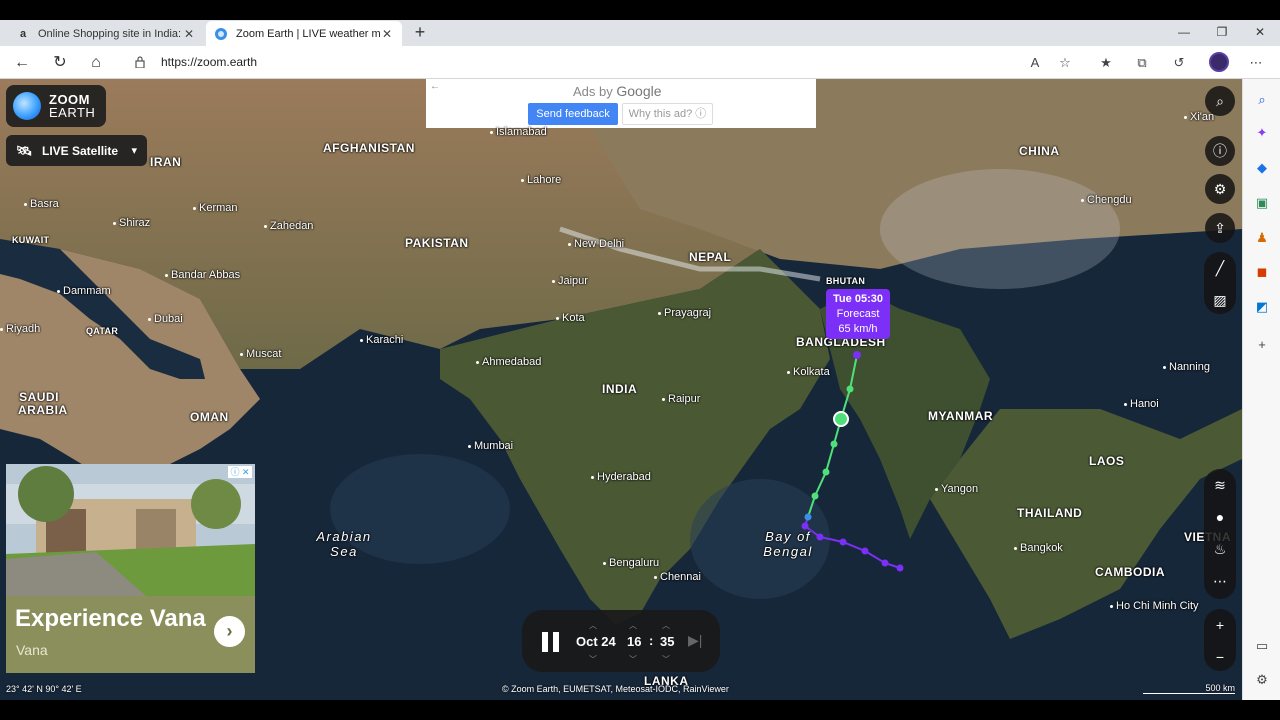  Describe the element at coordinates (1142, 63) in the screenshot. I see `collections-icon: ⧉` at that location.